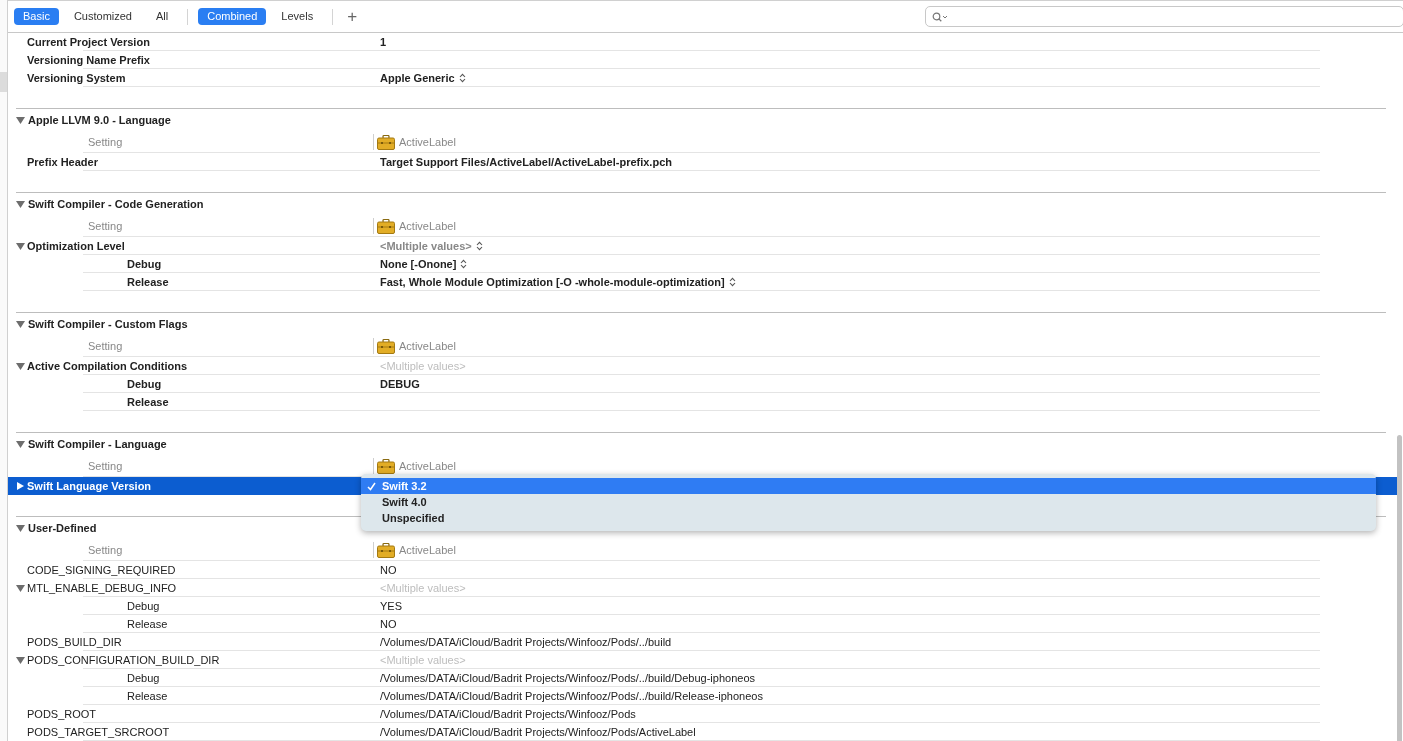  I want to click on section-title: User-Defined, so click(62, 528).